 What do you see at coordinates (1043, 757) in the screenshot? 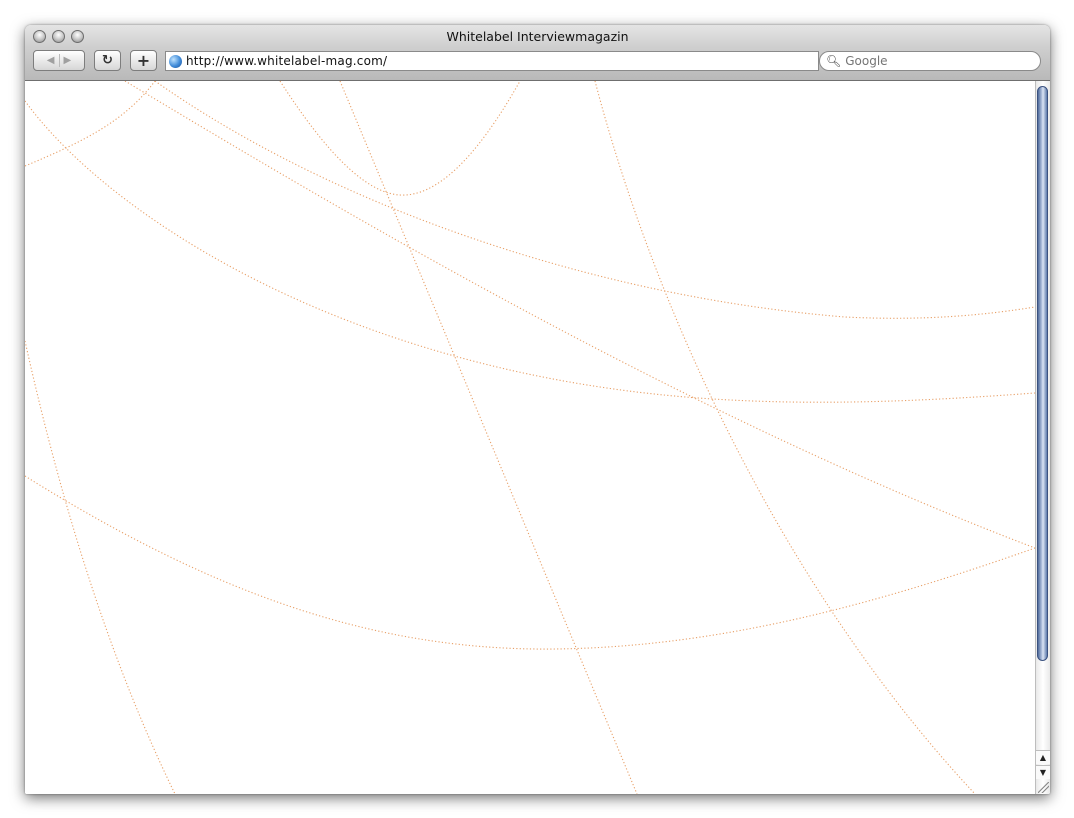
I see `scroll-up-arrow-icon: ▲` at bounding box center [1043, 757].